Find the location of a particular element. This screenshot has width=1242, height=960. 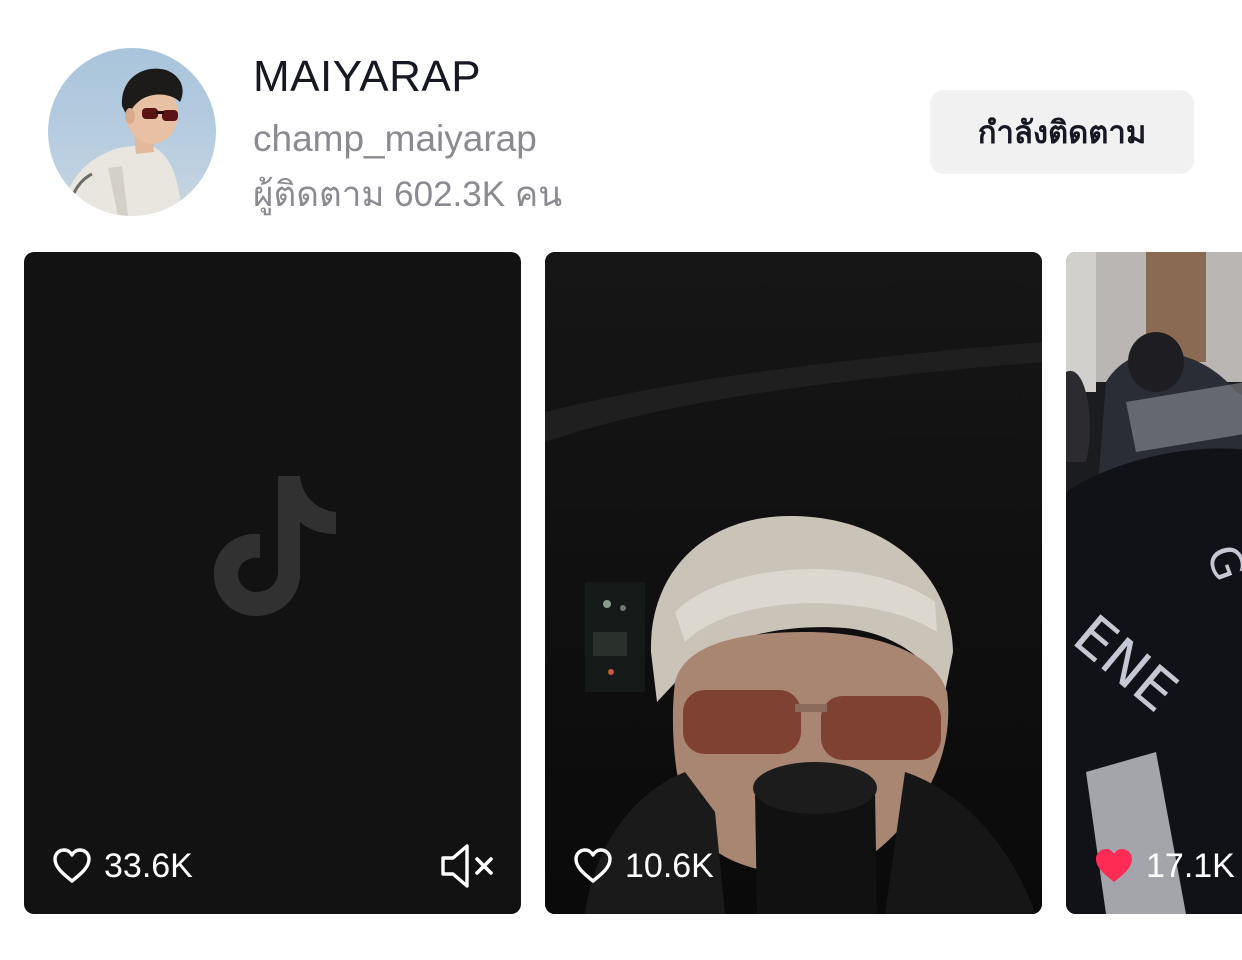

video-card: ENE G 17.1K is located at coordinates (1154, 583).